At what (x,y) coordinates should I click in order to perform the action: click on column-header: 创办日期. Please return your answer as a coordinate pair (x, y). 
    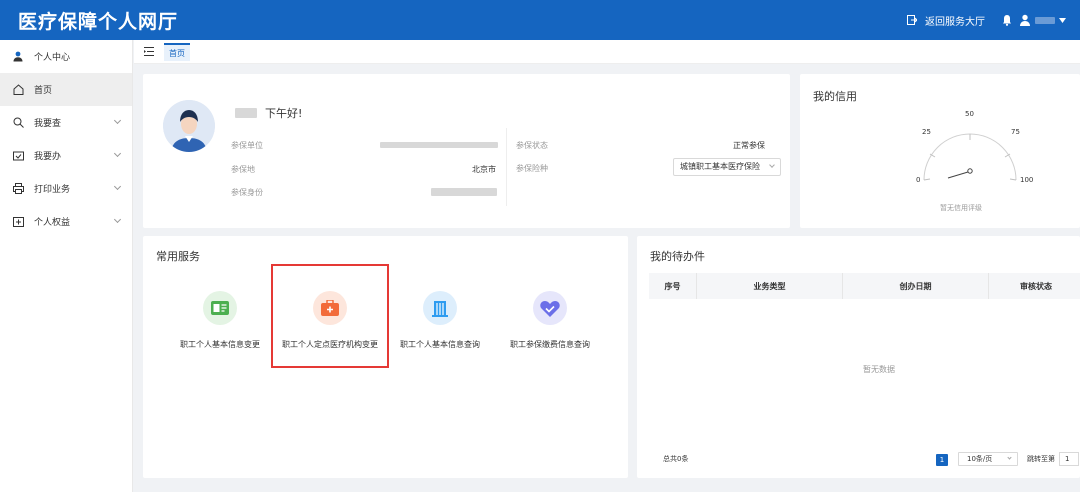
    Looking at the image, I should click on (916, 286).